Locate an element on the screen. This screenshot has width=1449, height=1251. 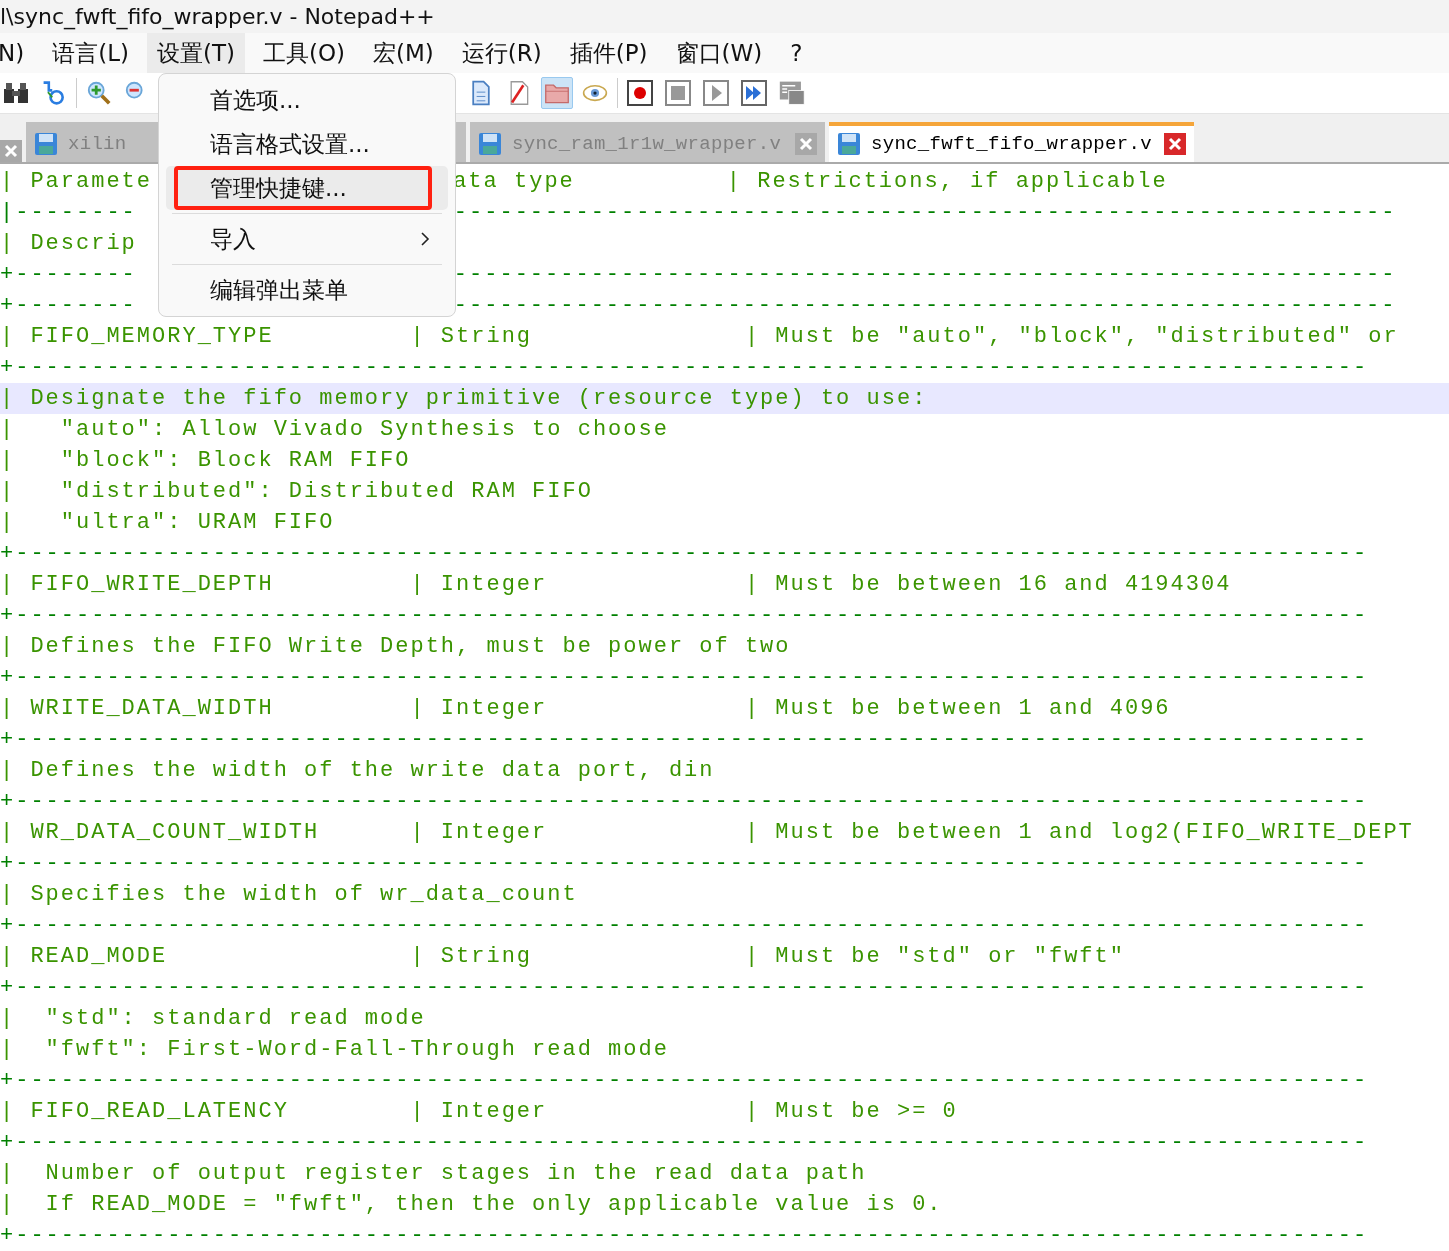
play-button is located at coordinates (716, 93).